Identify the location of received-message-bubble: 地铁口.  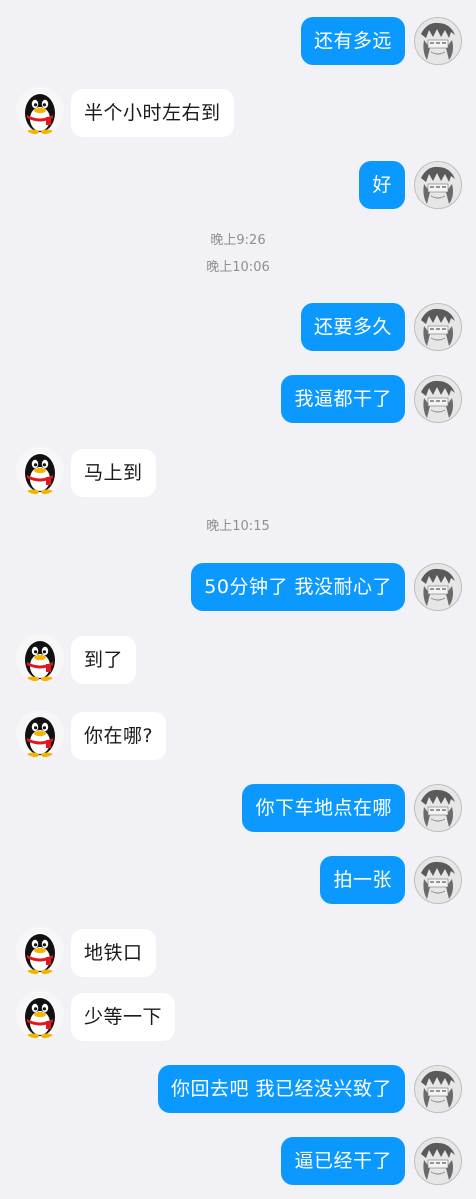
(113, 953).